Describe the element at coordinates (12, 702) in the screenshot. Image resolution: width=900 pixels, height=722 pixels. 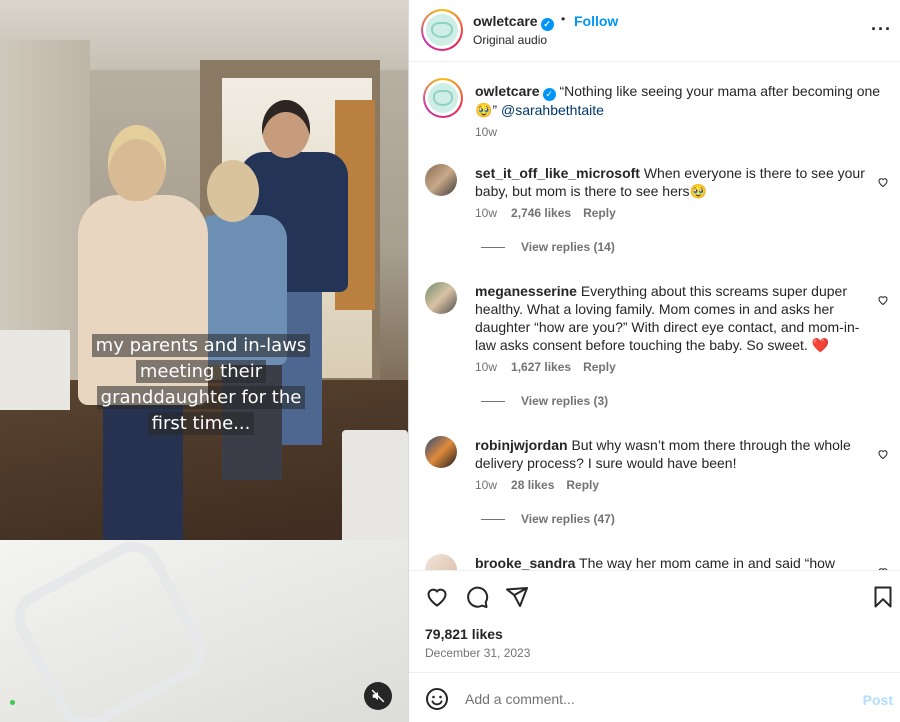
I see `playback-indicator-dot` at that location.